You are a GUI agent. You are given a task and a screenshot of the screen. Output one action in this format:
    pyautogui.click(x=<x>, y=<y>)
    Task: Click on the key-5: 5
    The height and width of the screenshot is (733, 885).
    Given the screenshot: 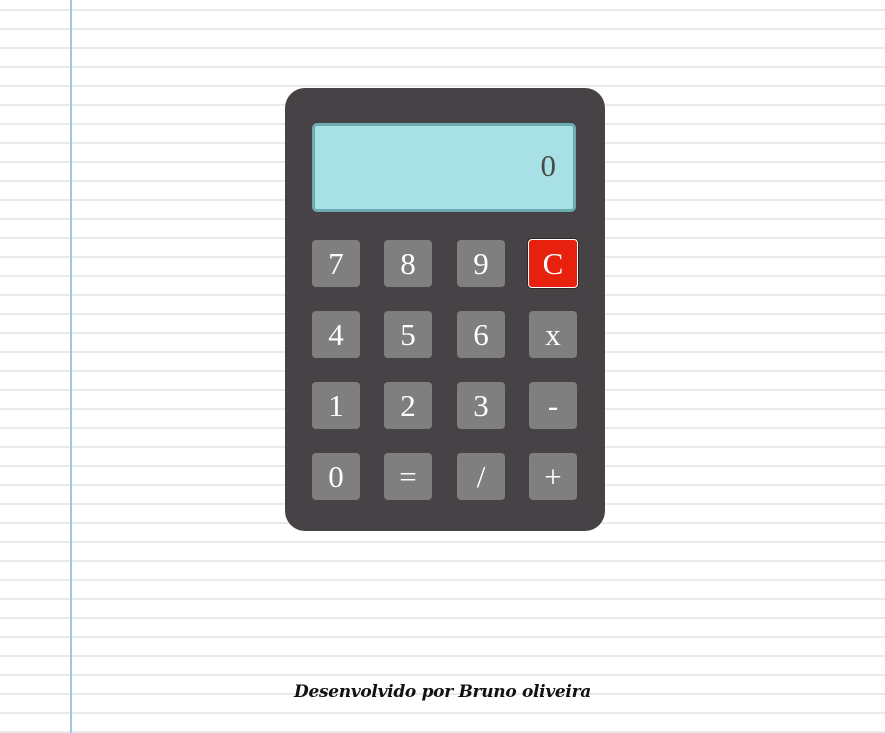 What is the action you would take?
    pyautogui.click(x=408, y=334)
    